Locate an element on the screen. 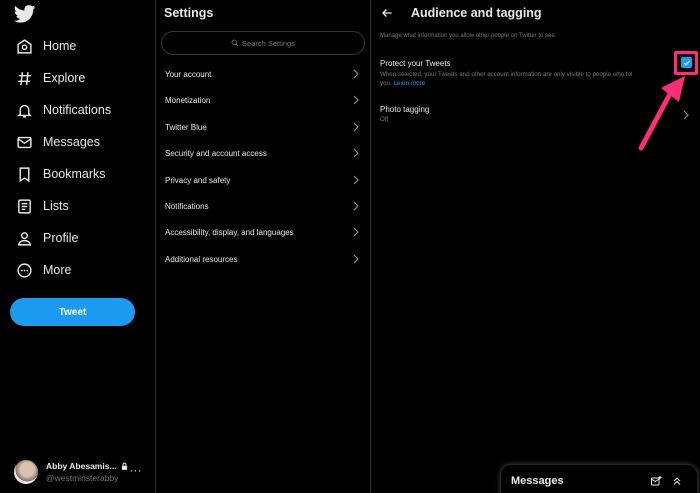 The image size is (700, 493). settings-item-twitter-blue: Twitter Blue is located at coordinates (263, 127).